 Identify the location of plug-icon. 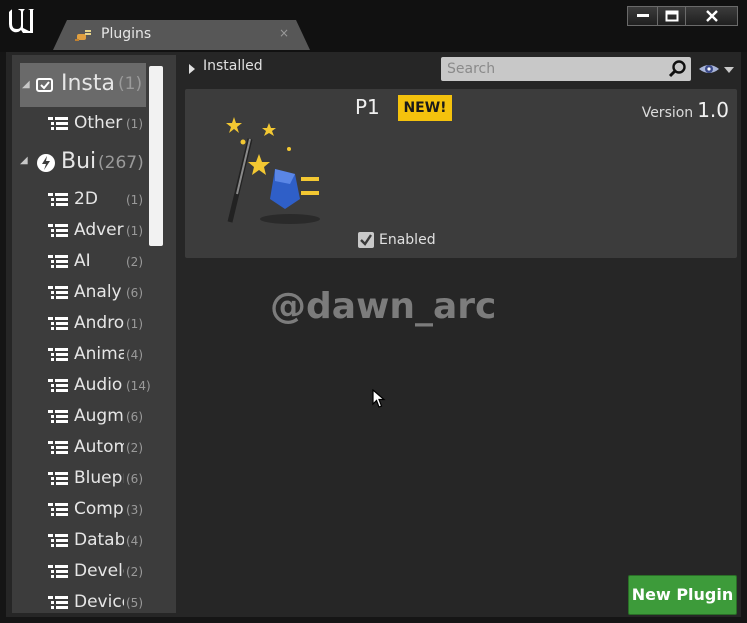
(83, 35).